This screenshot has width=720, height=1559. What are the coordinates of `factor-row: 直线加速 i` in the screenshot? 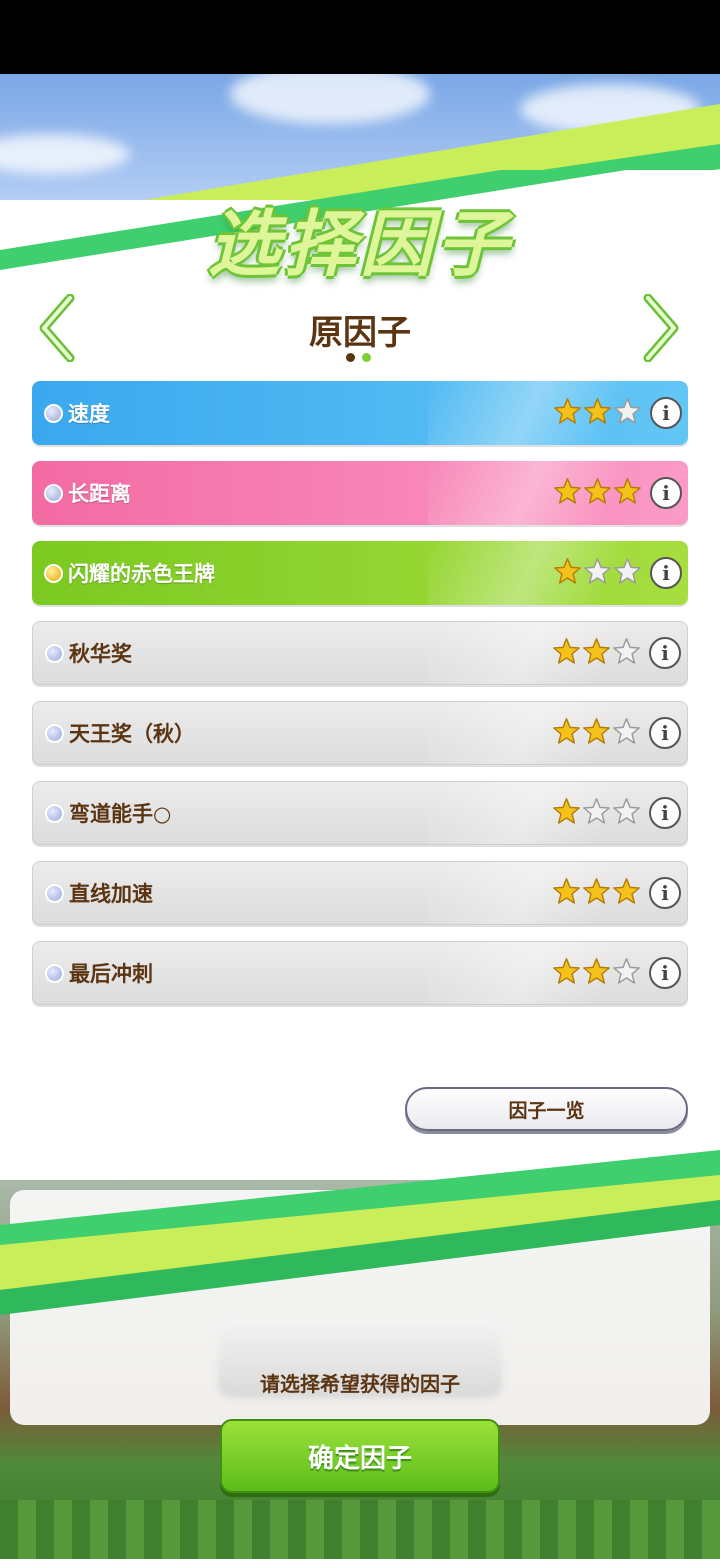 It's located at (360, 893).